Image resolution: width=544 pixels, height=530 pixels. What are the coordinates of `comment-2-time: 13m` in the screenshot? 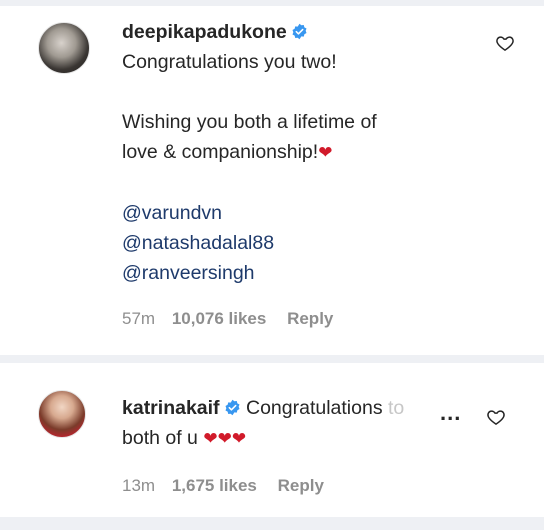 It's located at (139, 485).